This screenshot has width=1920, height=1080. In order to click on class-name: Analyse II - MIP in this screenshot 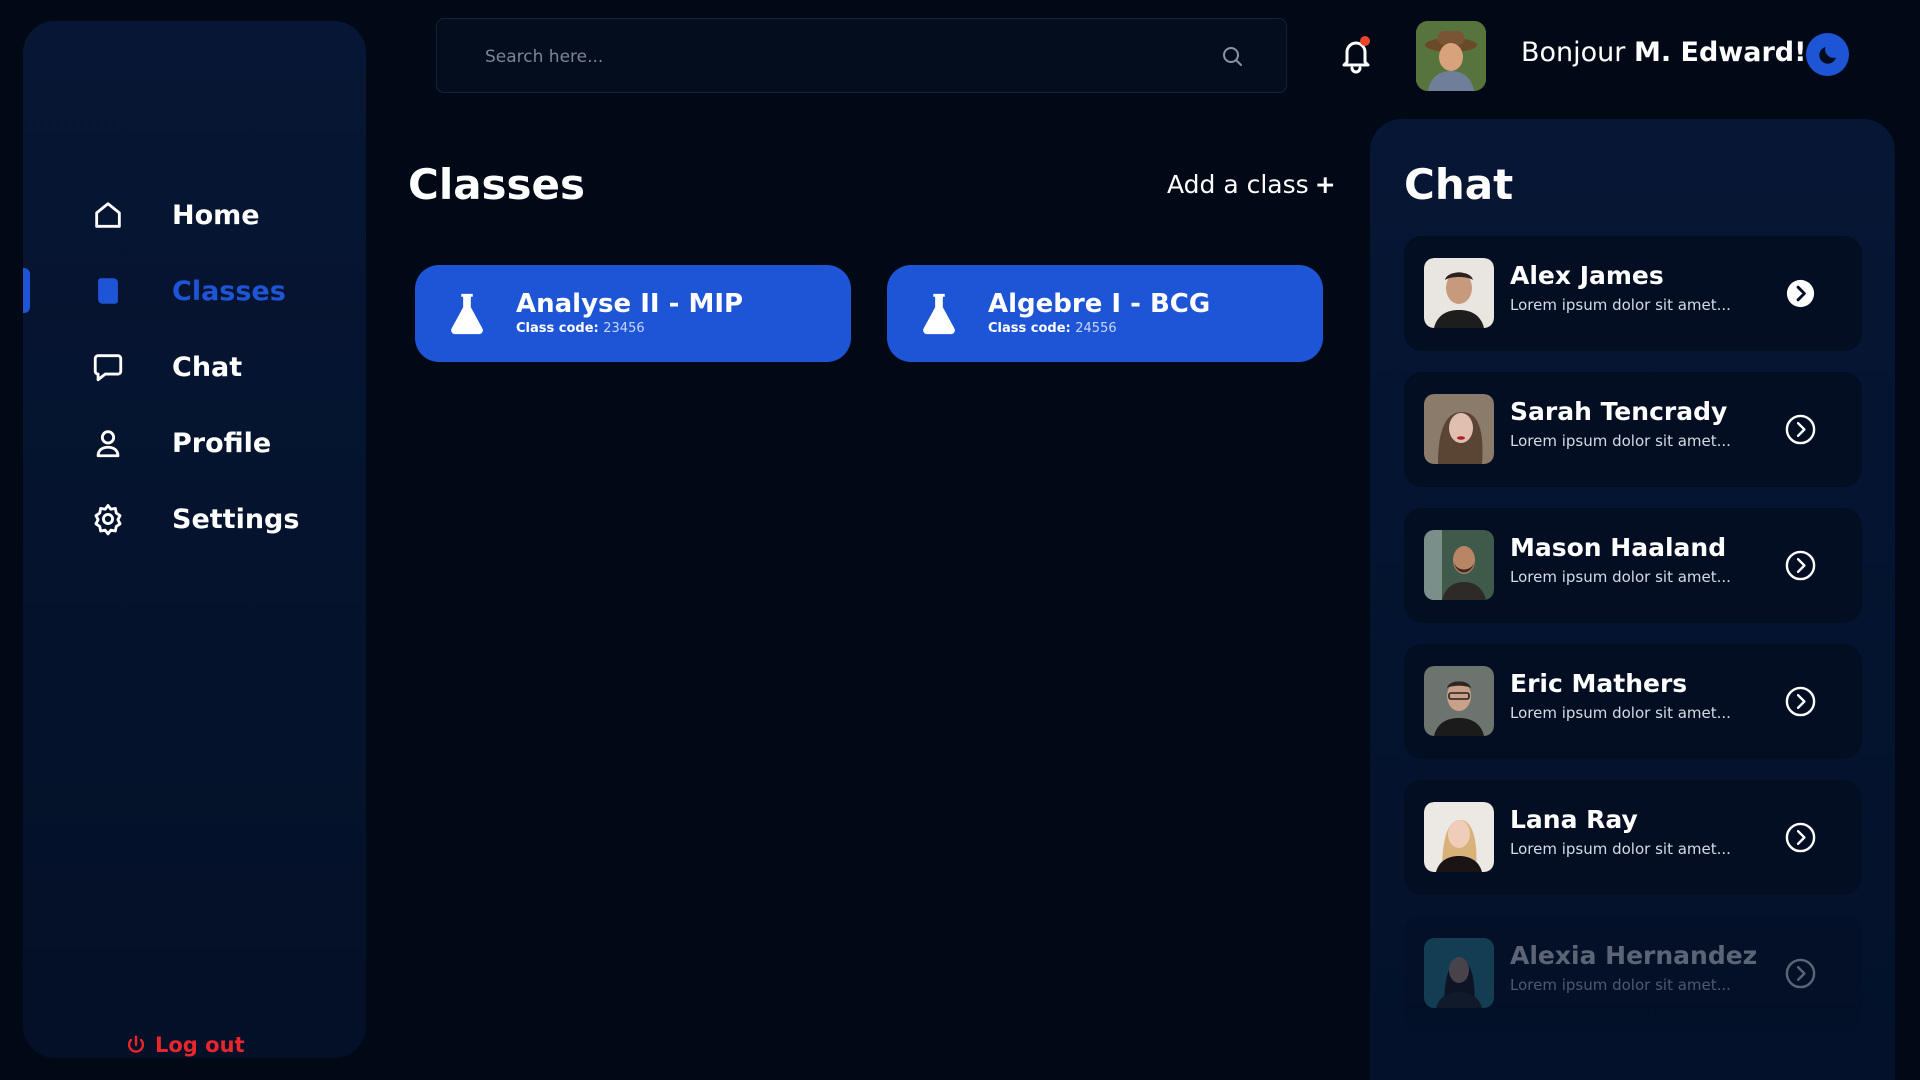, I will do `click(630, 304)`.